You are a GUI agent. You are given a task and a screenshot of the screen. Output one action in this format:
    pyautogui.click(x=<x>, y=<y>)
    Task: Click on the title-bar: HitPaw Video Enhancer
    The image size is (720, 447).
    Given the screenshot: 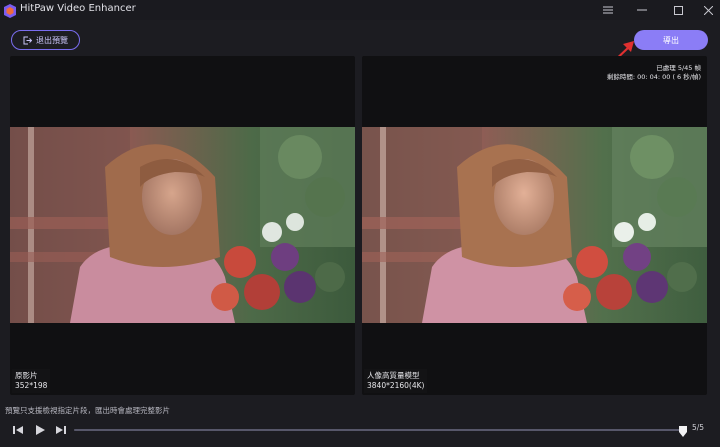 What is the action you would take?
    pyautogui.click(x=360, y=10)
    